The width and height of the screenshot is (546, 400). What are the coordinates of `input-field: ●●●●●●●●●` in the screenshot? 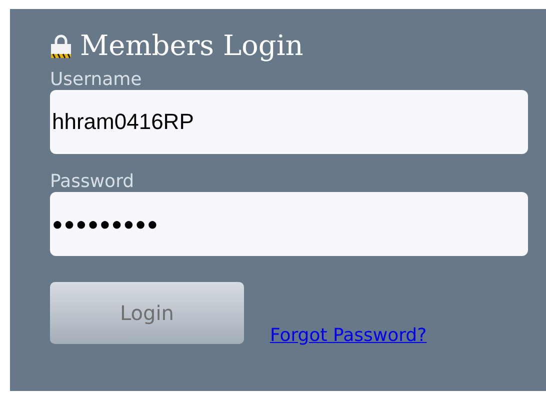 It's located at (289, 224).